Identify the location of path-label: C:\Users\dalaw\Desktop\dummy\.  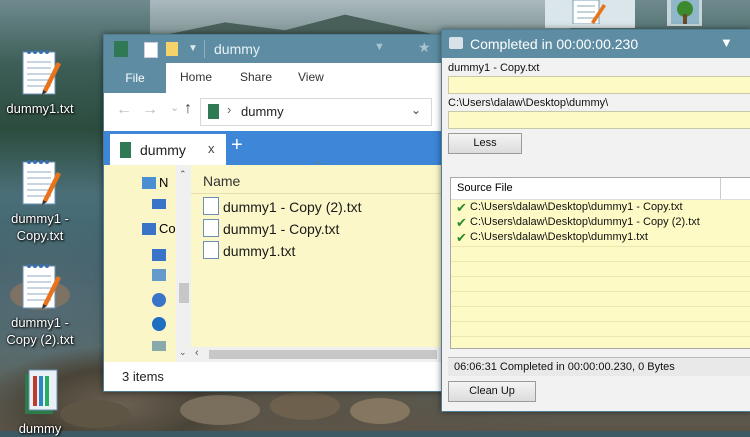
(528, 103).